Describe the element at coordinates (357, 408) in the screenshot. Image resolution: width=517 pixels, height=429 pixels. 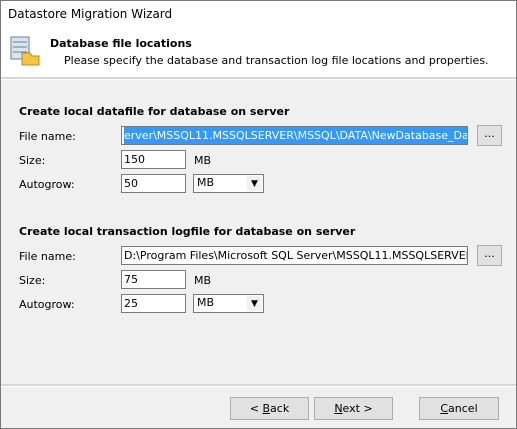
I see `next-button-label: ext >` at that location.